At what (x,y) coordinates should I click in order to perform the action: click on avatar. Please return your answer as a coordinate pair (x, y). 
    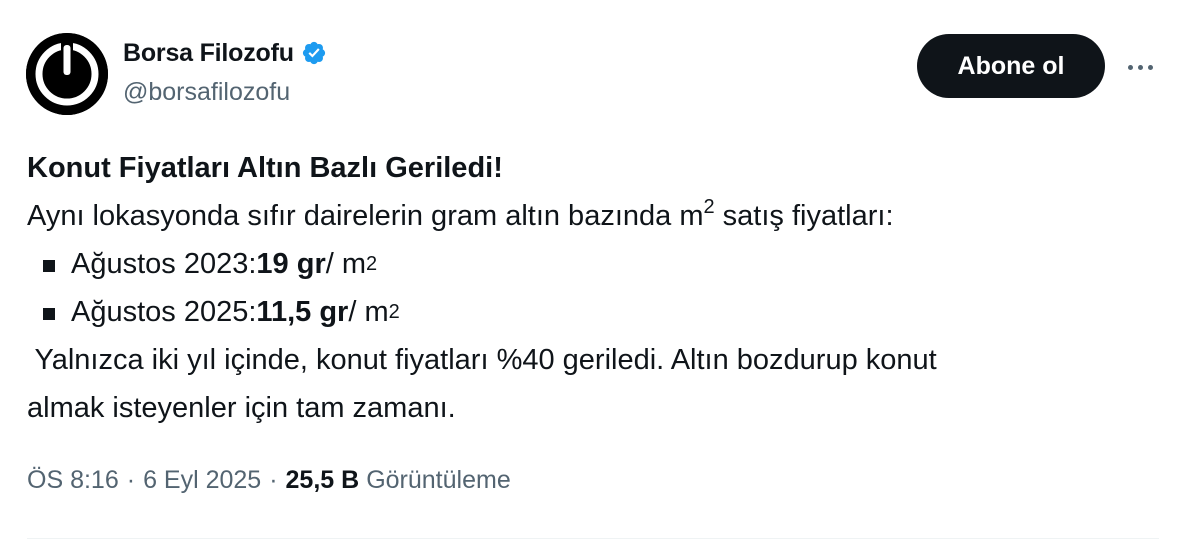
    Looking at the image, I should click on (67, 74).